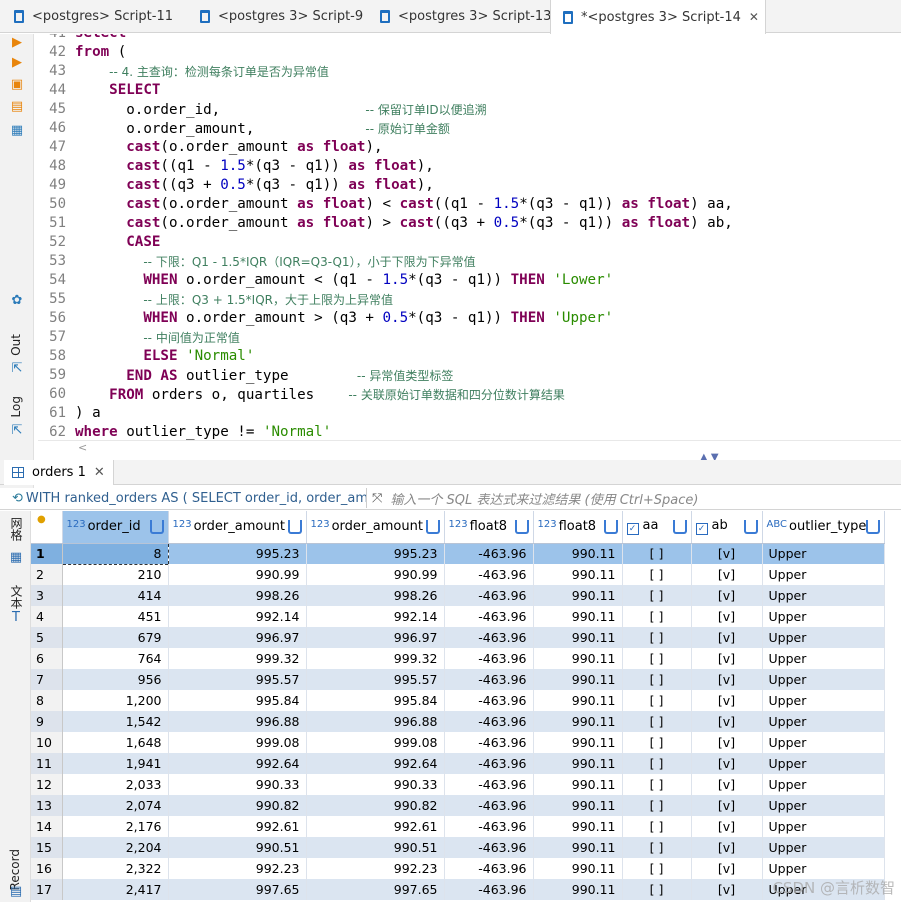  What do you see at coordinates (262, 128) in the screenshot?
I see `code-line: o.order_amount, -- 原始订单金额` at bounding box center [262, 128].